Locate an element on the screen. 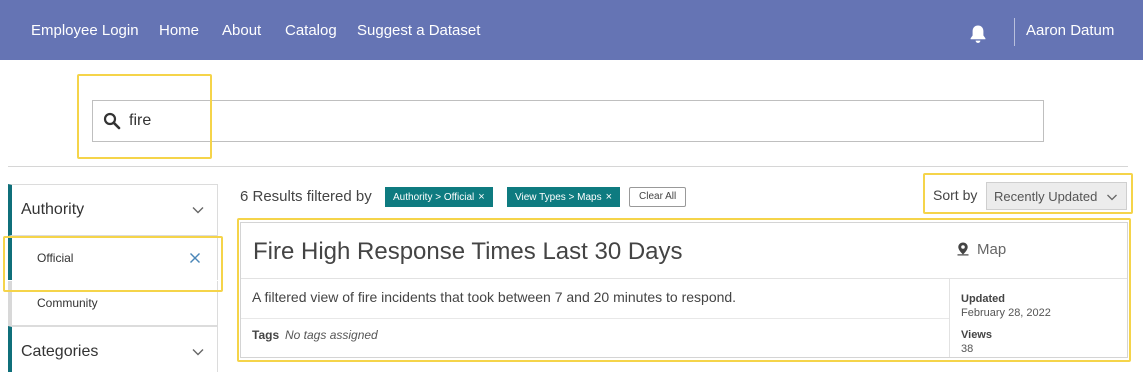 The height and width of the screenshot is (372, 1143). search-input: fire is located at coordinates (568, 121).